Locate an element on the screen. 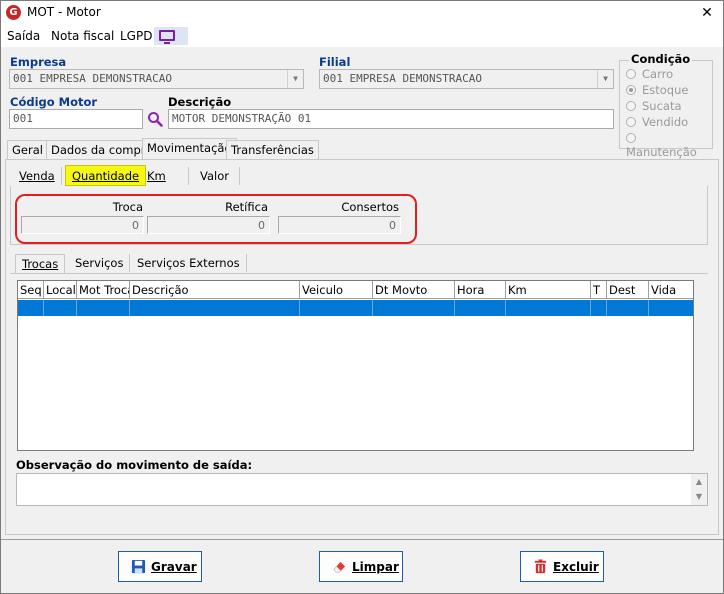 The image size is (724, 594). col-veiculo: Veiculo is located at coordinates (336, 290).